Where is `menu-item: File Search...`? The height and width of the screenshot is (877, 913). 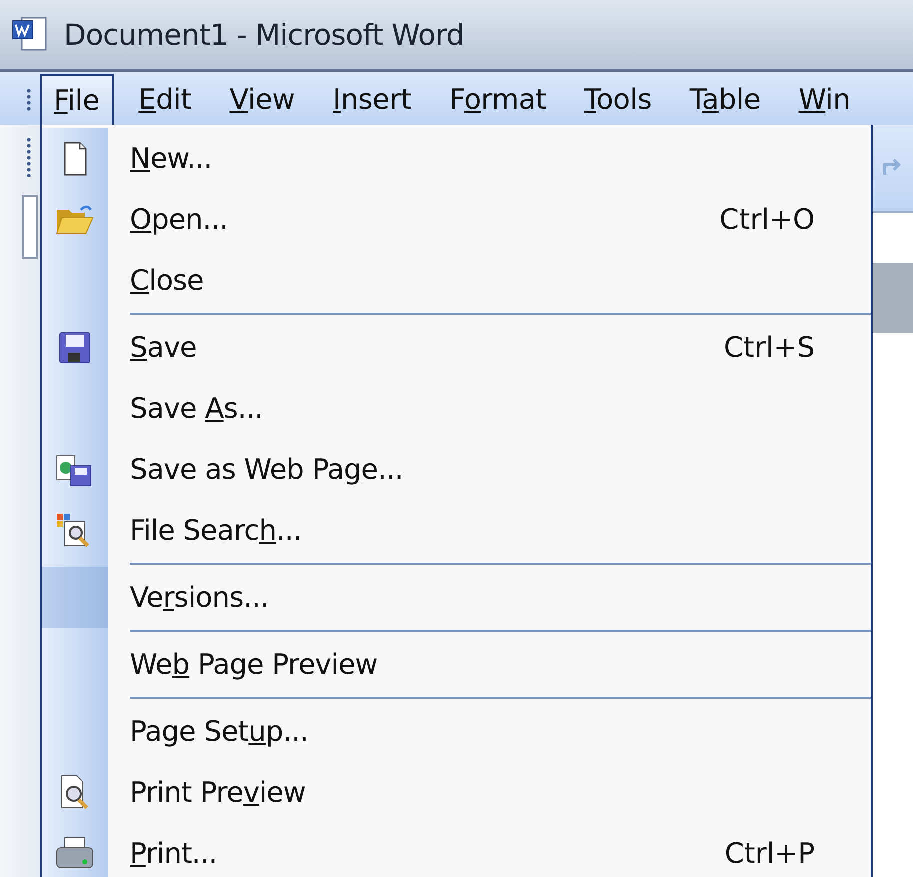 menu-item: File Search... is located at coordinates (456, 530).